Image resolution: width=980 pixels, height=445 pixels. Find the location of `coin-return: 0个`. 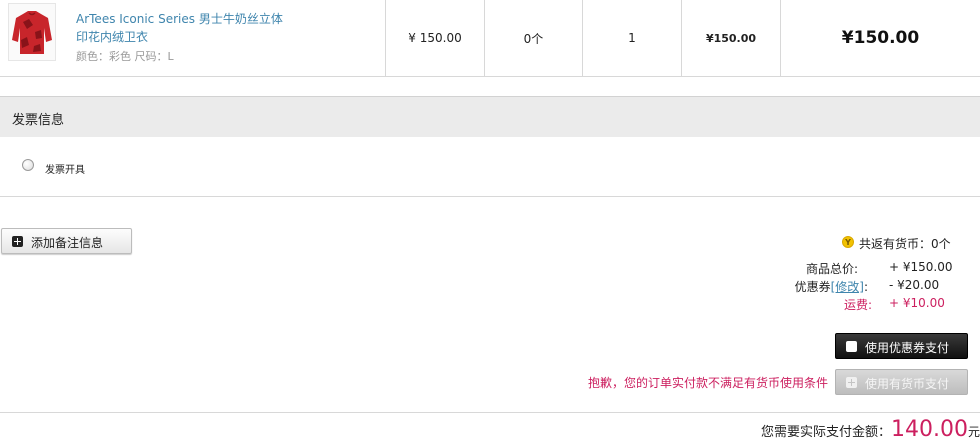

coin-return: 0个 is located at coordinates (533, 38).